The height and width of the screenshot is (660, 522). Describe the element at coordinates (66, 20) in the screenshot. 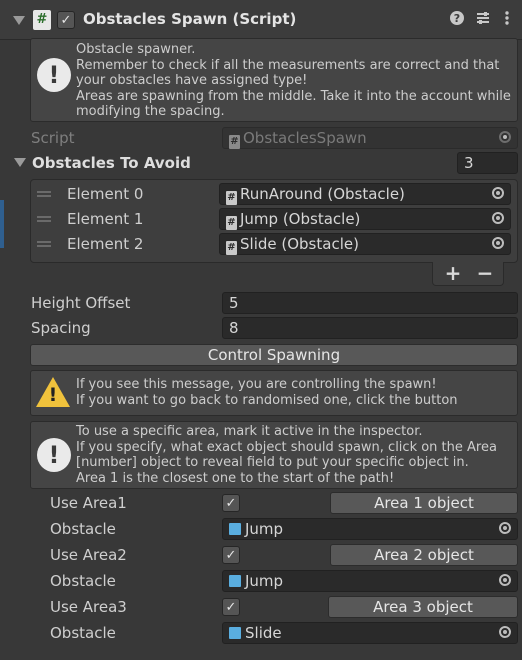

I see `component-enabled-checkbox: ✓` at that location.